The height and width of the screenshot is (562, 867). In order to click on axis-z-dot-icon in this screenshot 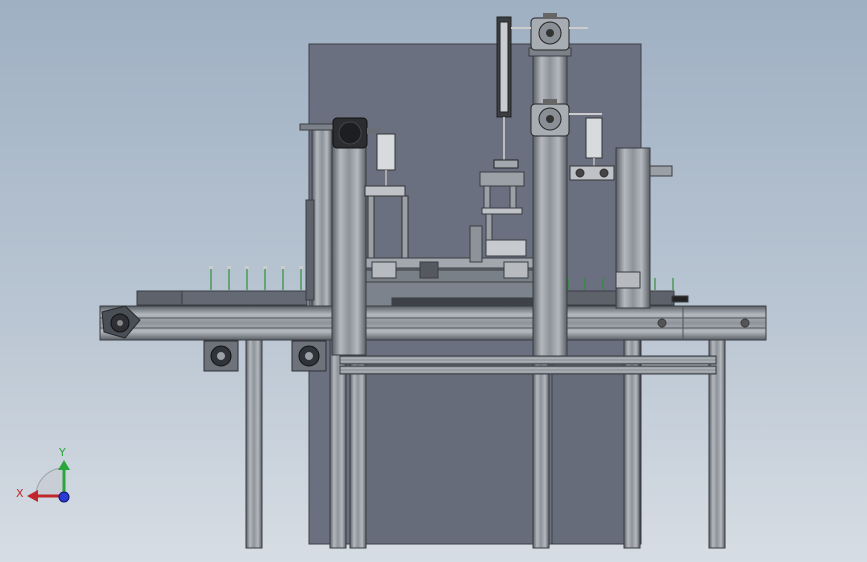, I will do `click(64, 497)`.